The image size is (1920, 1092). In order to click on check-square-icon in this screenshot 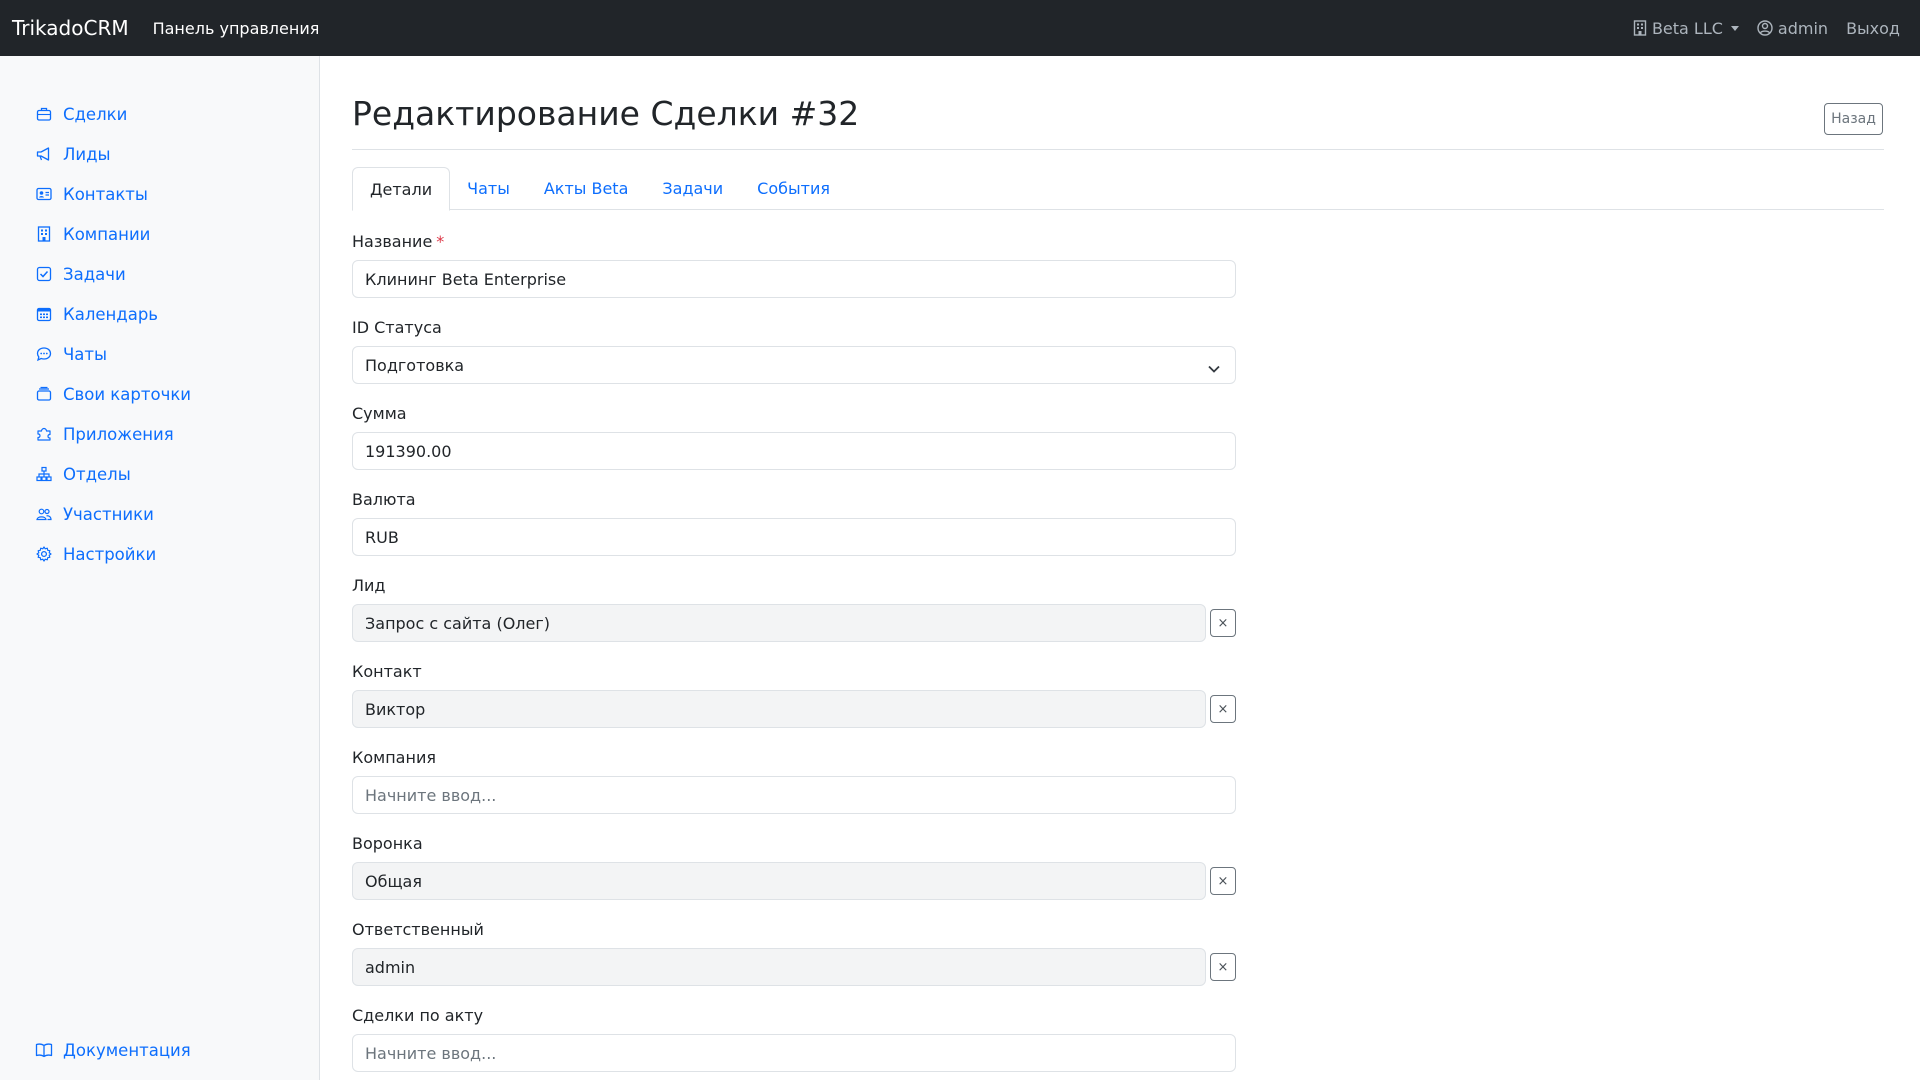, I will do `click(44, 274)`.